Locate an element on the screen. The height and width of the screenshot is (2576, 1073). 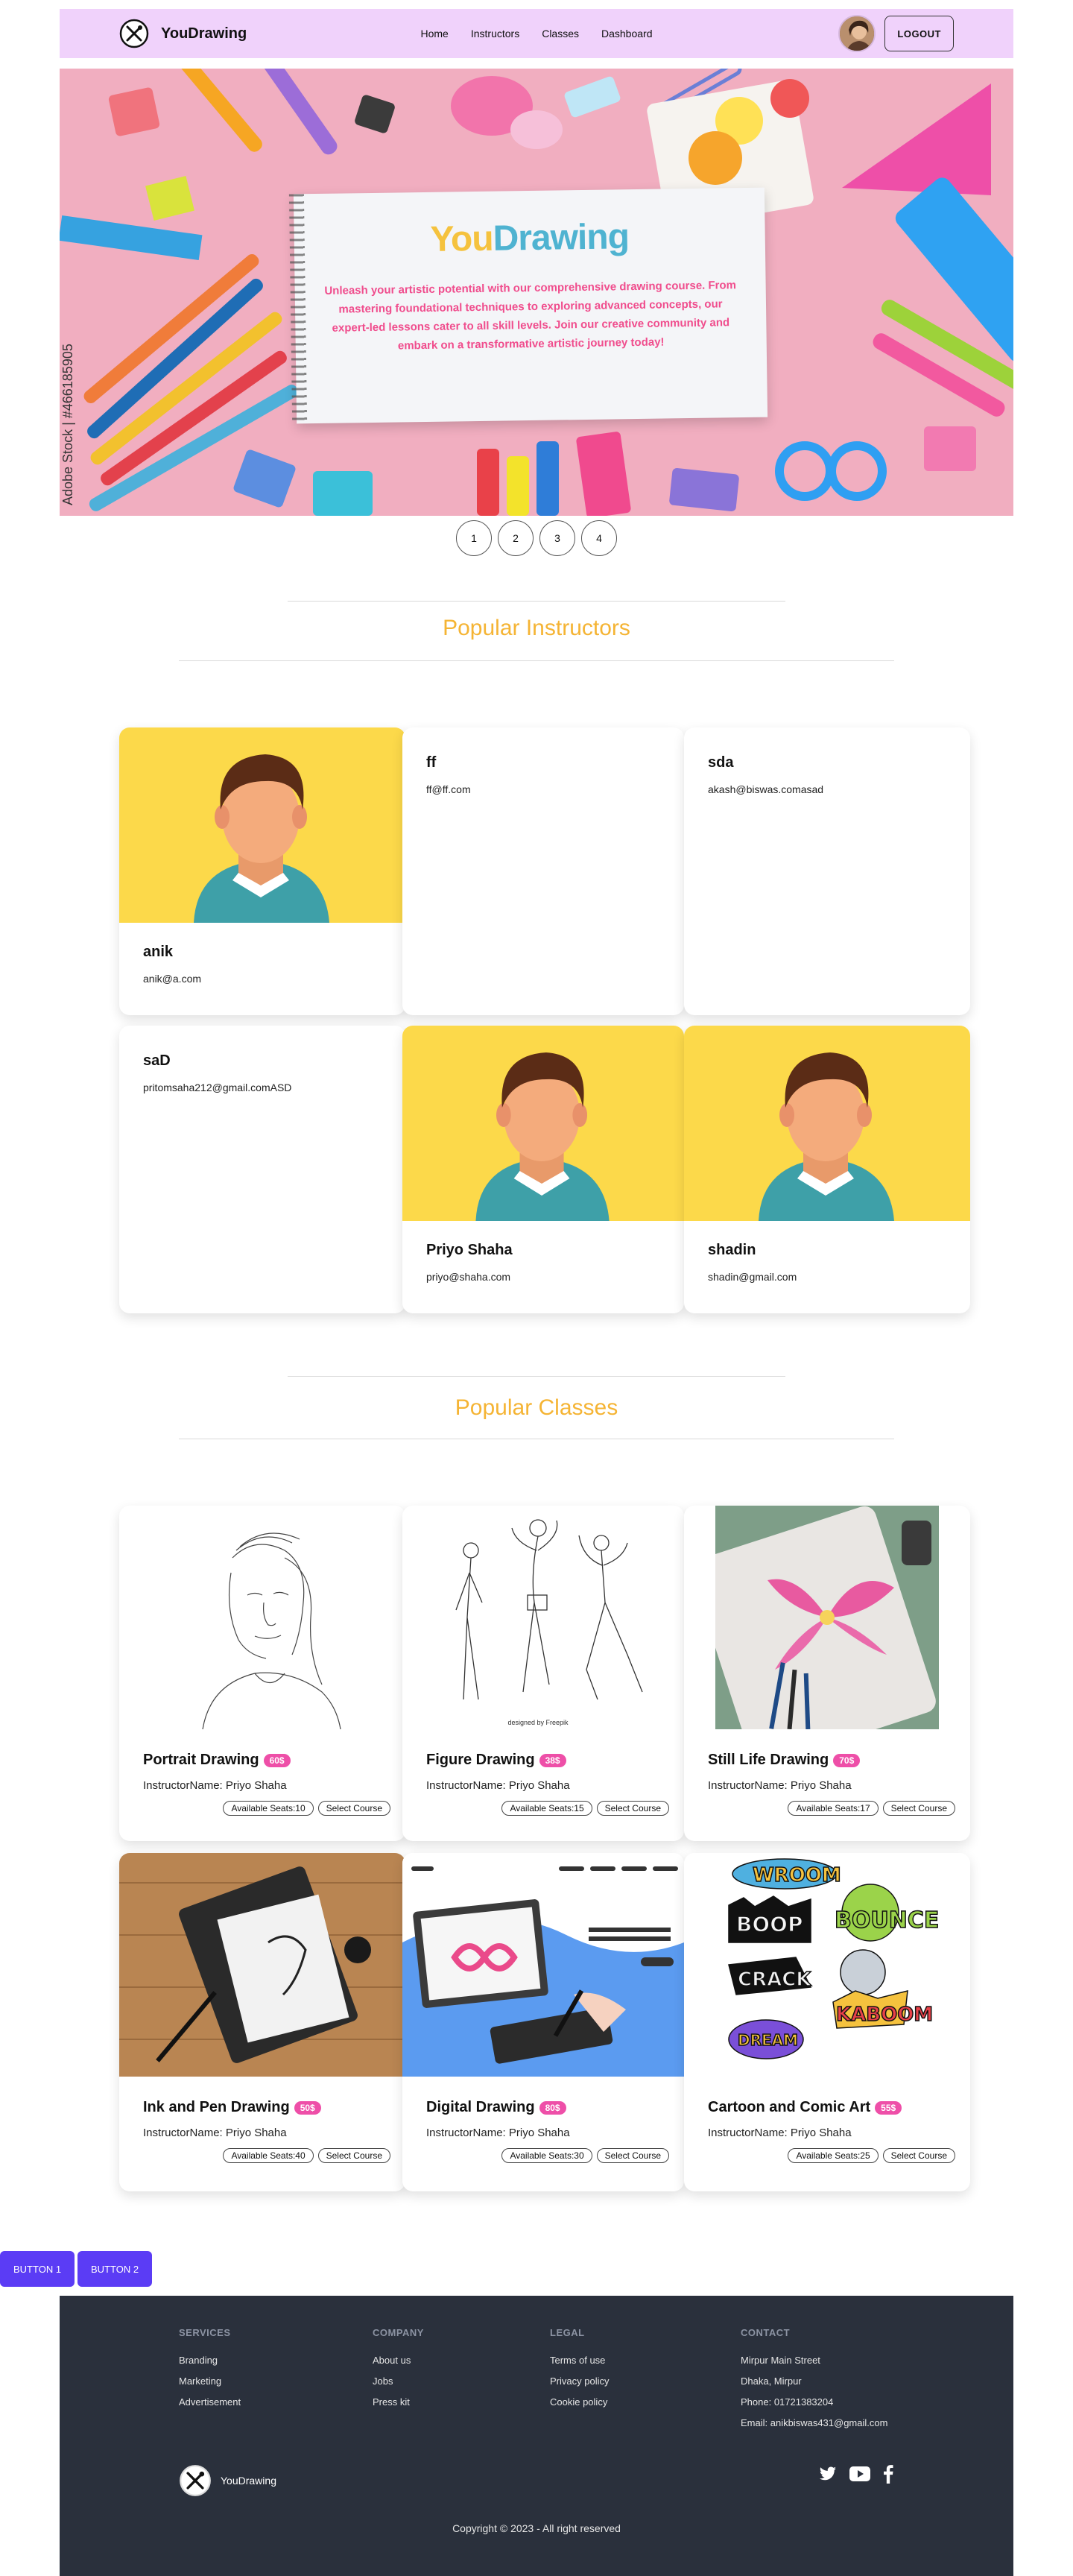
logo-icon is located at coordinates (134, 34).